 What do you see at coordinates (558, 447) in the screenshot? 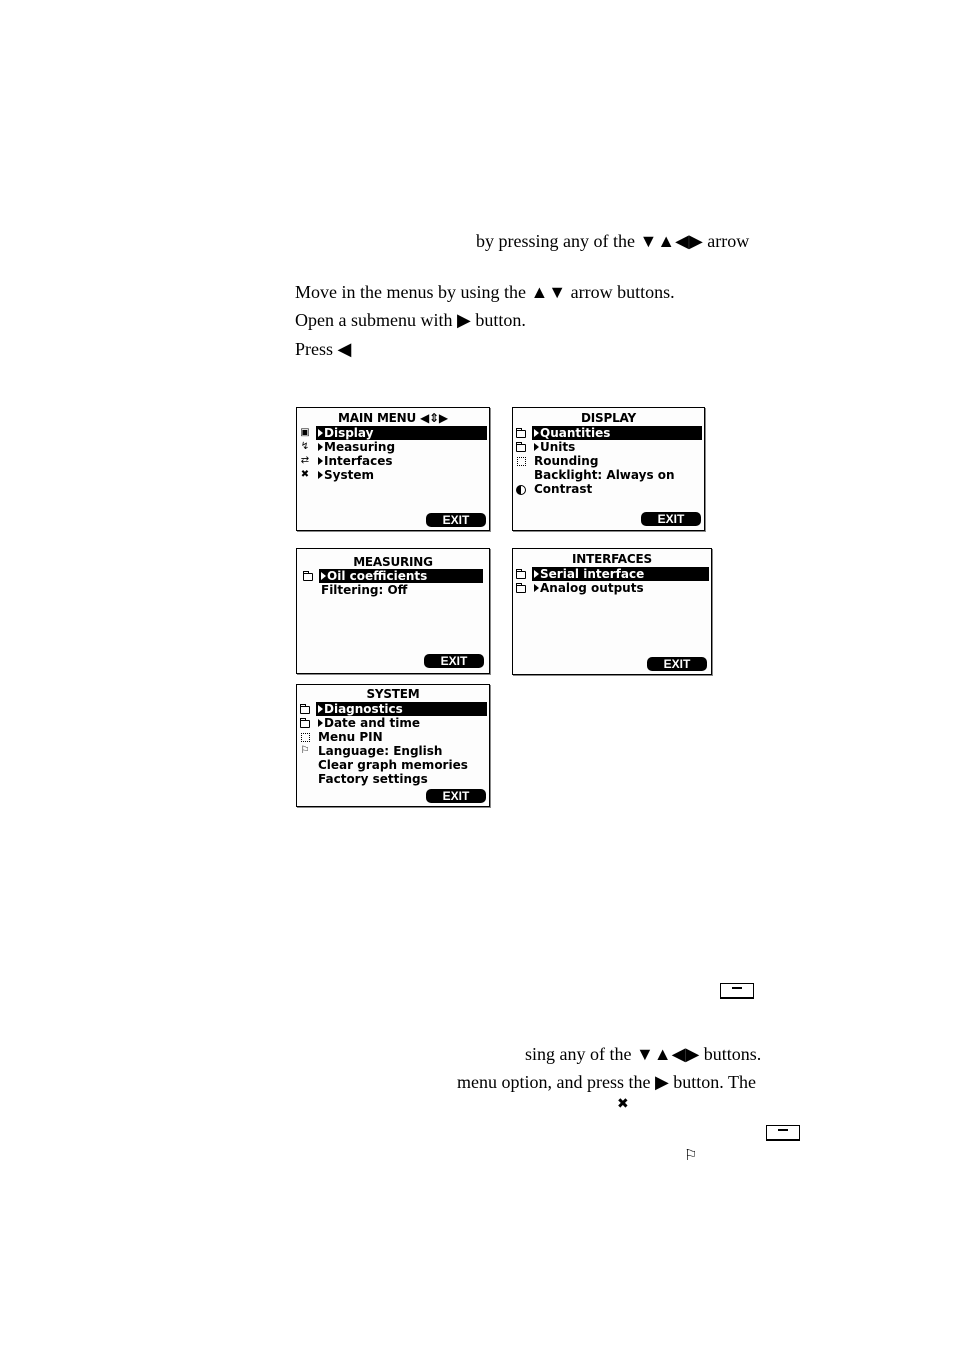
I see `menu-item-label: Units` at bounding box center [558, 447].